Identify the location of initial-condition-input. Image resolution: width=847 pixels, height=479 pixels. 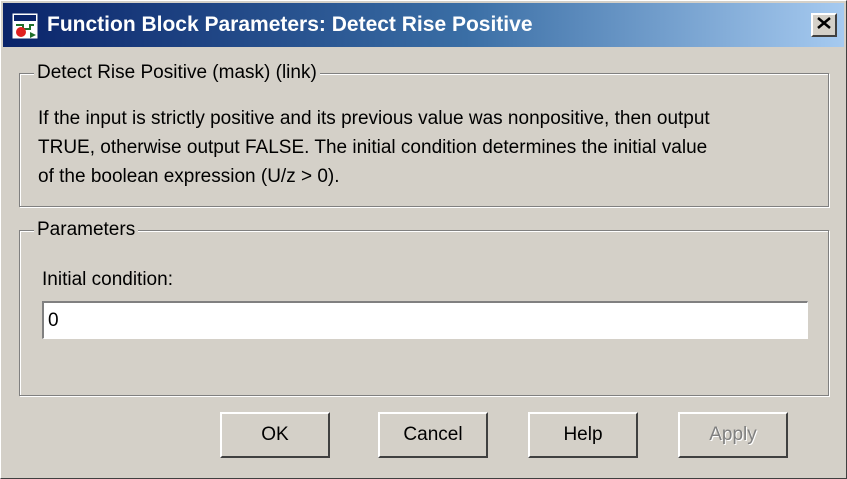
(425, 320).